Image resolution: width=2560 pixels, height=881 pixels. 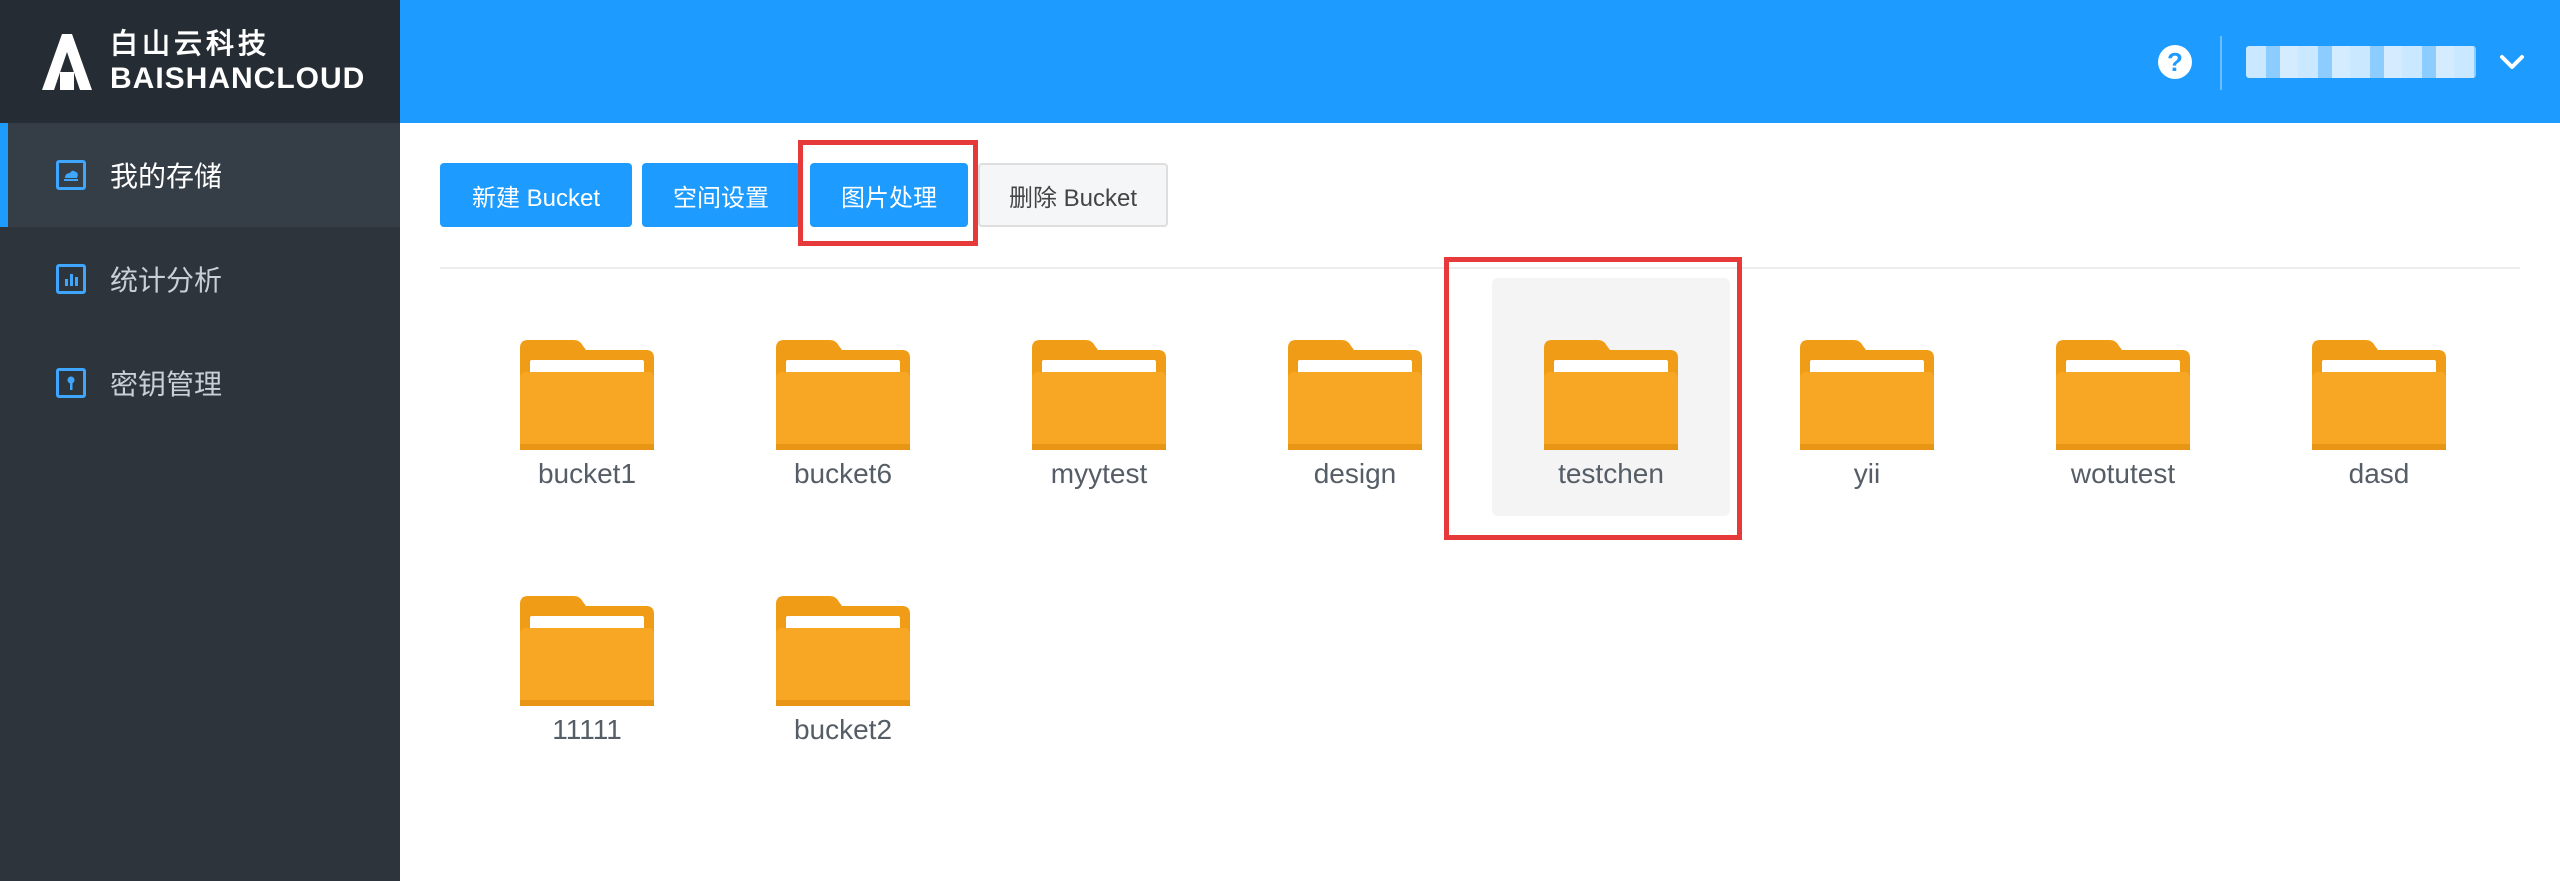 I want to click on bucket-name: bucket1, so click(x=587, y=473).